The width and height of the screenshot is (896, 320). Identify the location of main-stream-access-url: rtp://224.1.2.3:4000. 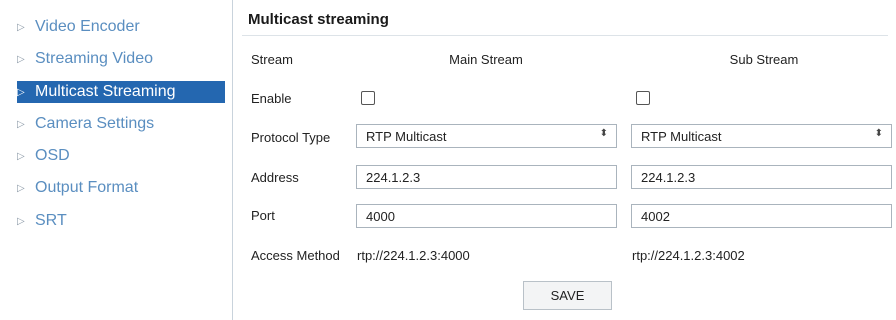
(413, 255).